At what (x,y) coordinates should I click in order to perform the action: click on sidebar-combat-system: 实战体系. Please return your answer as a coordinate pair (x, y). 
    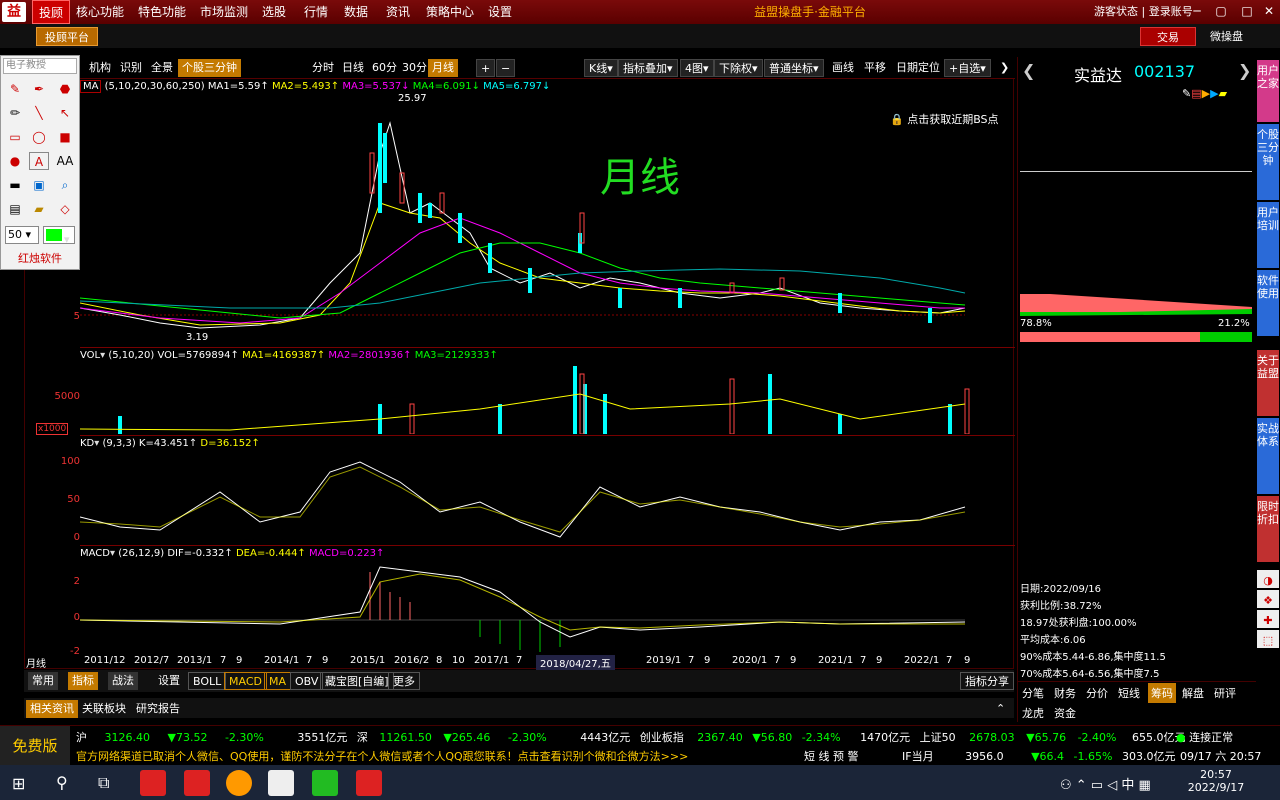
    Looking at the image, I should click on (1268, 456).